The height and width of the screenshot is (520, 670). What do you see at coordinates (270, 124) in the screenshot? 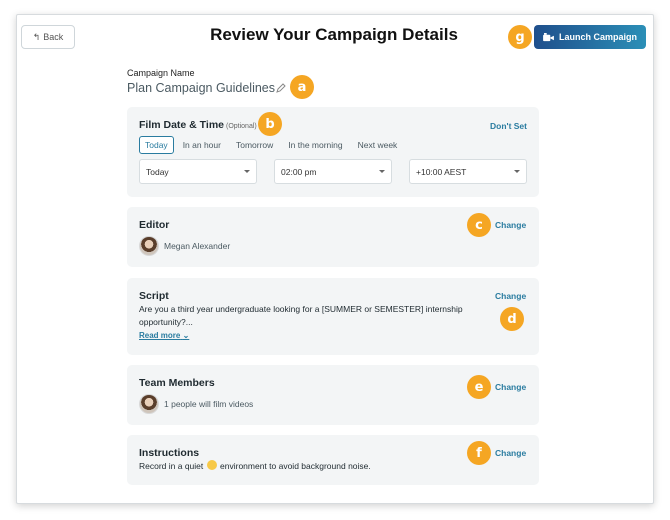
I see `annotation-badge-b: b` at bounding box center [270, 124].